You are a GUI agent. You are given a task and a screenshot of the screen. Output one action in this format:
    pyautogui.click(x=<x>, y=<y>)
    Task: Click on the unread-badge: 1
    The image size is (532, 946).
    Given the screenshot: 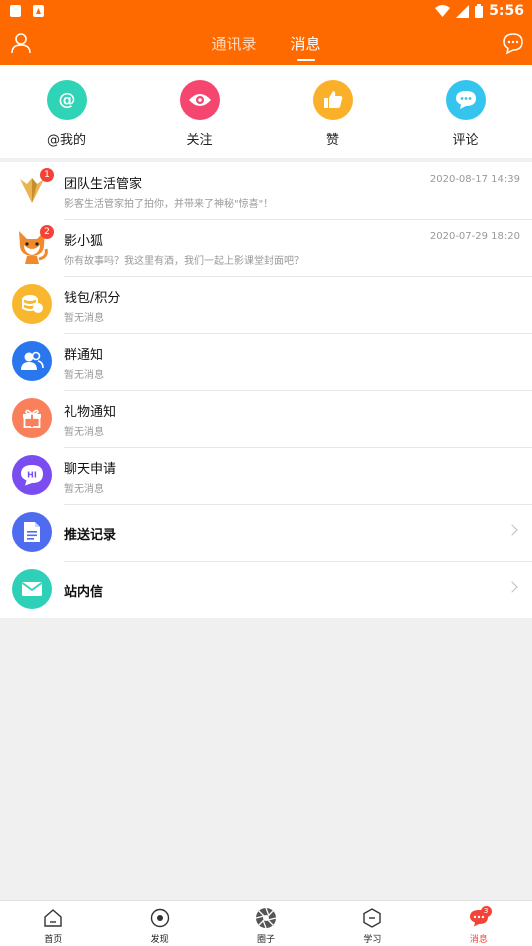 What is the action you would take?
    pyautogui.click(x=47, y=175)
    